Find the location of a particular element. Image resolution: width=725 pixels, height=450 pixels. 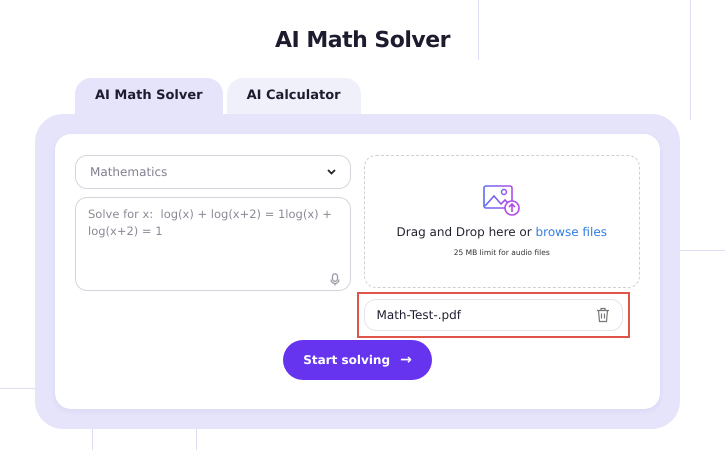

image-upload-icon is located at coordinates (501, 200).